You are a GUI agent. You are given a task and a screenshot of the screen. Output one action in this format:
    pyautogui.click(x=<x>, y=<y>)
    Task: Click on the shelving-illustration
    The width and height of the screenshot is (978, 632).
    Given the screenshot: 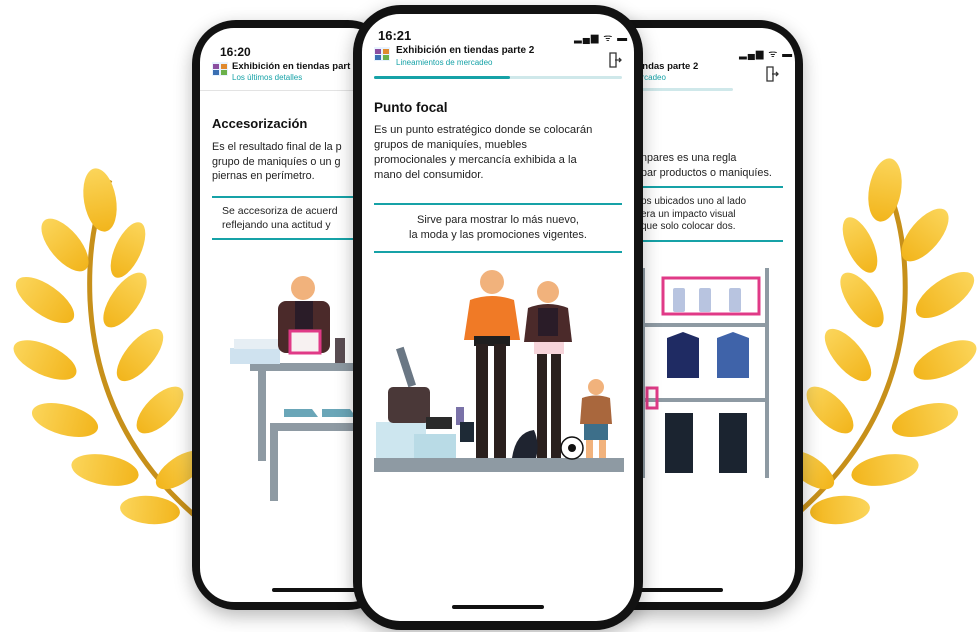 What is the action you would take?
    pyautogui.click(x=701, y=373)
    